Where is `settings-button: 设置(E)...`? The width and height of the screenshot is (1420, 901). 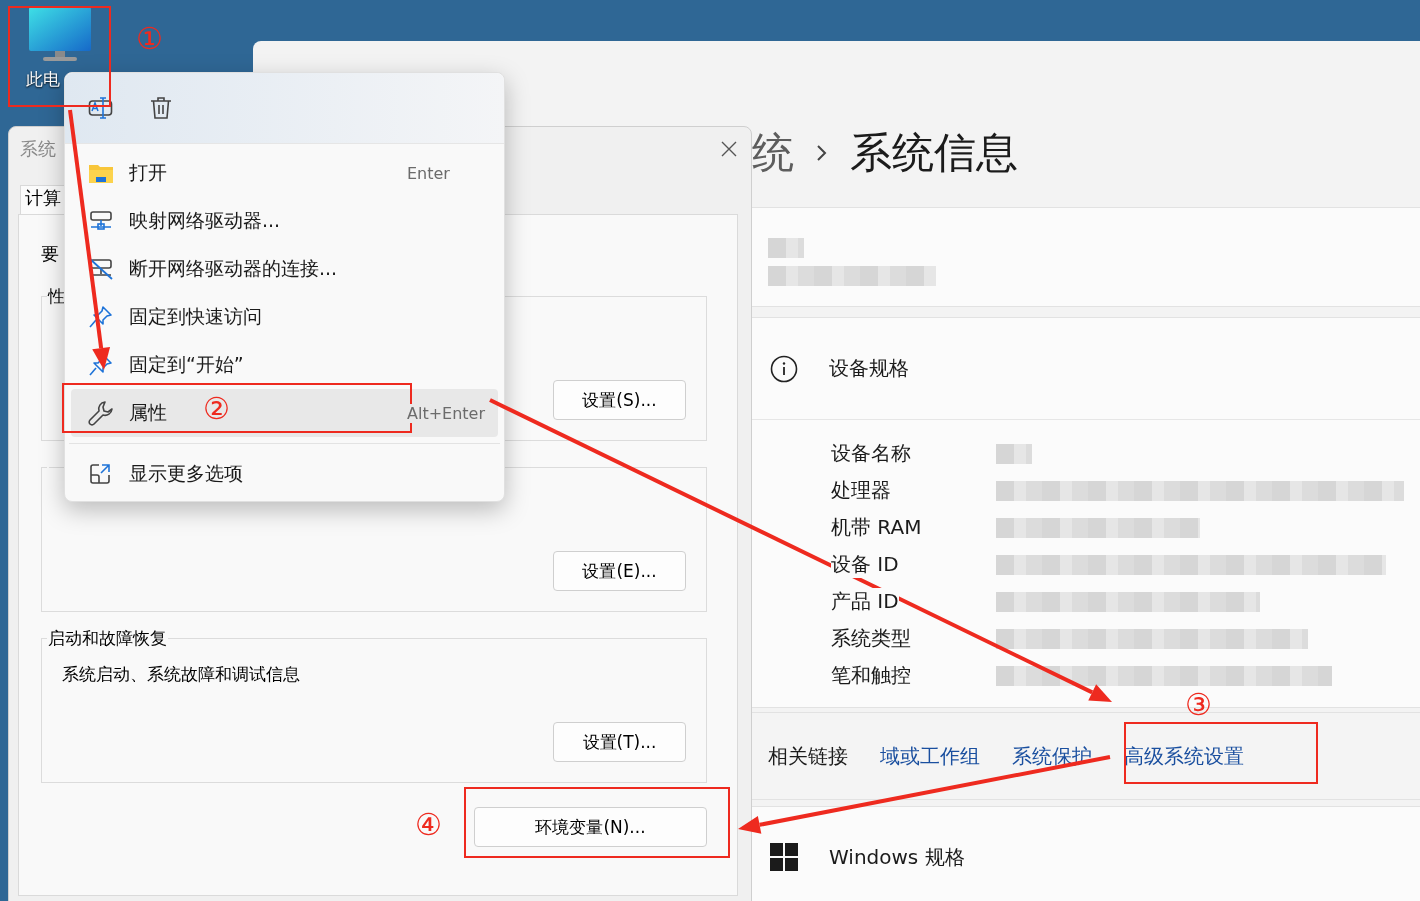
settings-button: 设置(E)... is located at coordinates (619, 571).